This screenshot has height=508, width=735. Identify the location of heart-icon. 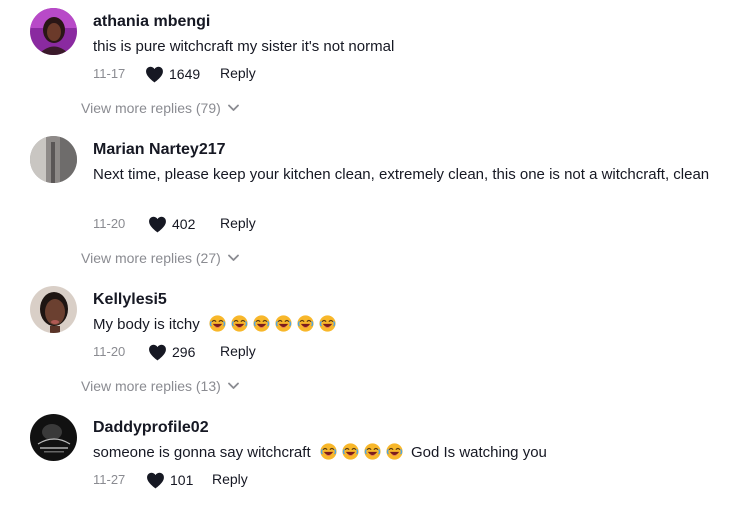
(155, 480).